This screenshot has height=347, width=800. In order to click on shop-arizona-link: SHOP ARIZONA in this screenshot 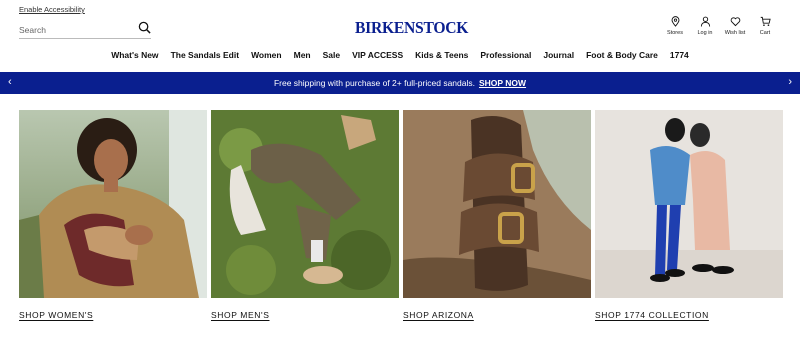, I will do `click(497, 315)`.